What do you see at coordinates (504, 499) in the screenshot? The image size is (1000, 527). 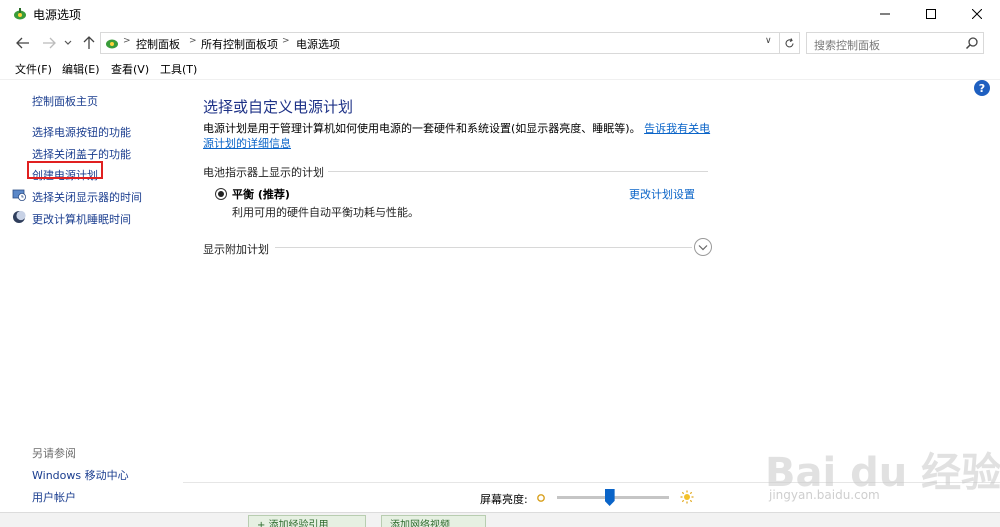 I see `brightness-label: 屏幕亮度:` at bounding box center [504, 499].